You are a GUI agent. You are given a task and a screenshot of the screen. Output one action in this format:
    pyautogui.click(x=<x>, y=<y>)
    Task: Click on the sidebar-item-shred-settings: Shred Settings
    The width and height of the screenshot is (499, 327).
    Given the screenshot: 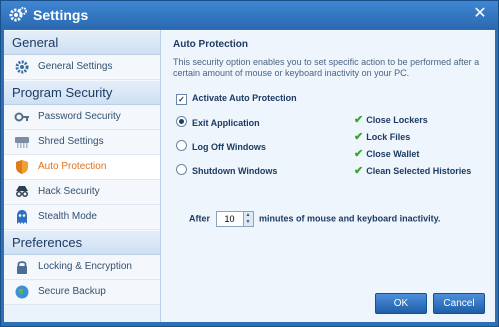 What is the action you would take?
    pyautogui.click(x=82, y=142)
    